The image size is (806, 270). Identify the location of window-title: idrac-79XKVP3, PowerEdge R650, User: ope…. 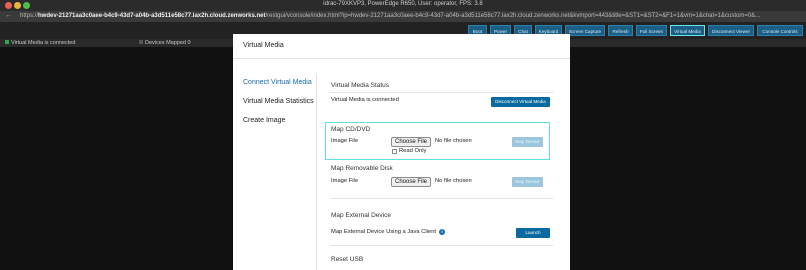
(403, 4).